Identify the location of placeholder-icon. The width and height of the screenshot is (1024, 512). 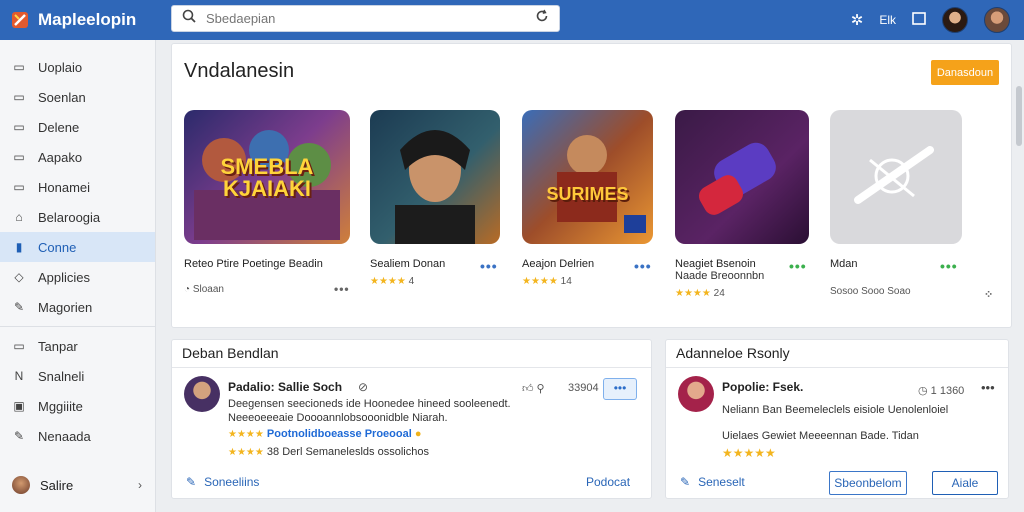
(894, 175).